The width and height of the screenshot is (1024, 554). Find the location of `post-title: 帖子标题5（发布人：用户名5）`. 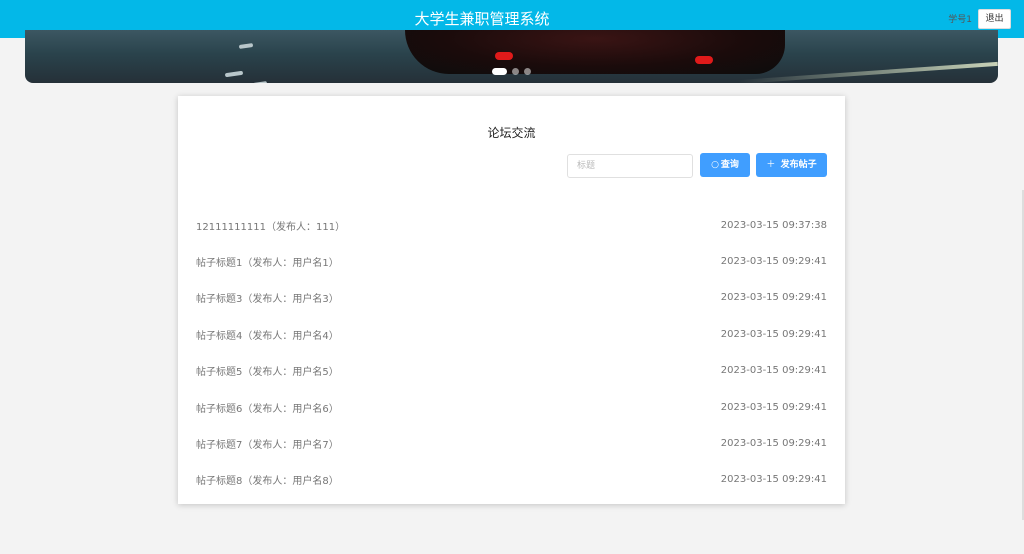

post-title: 帖子标题5（发布人：用户名5） is located at coordinates (267, 373).